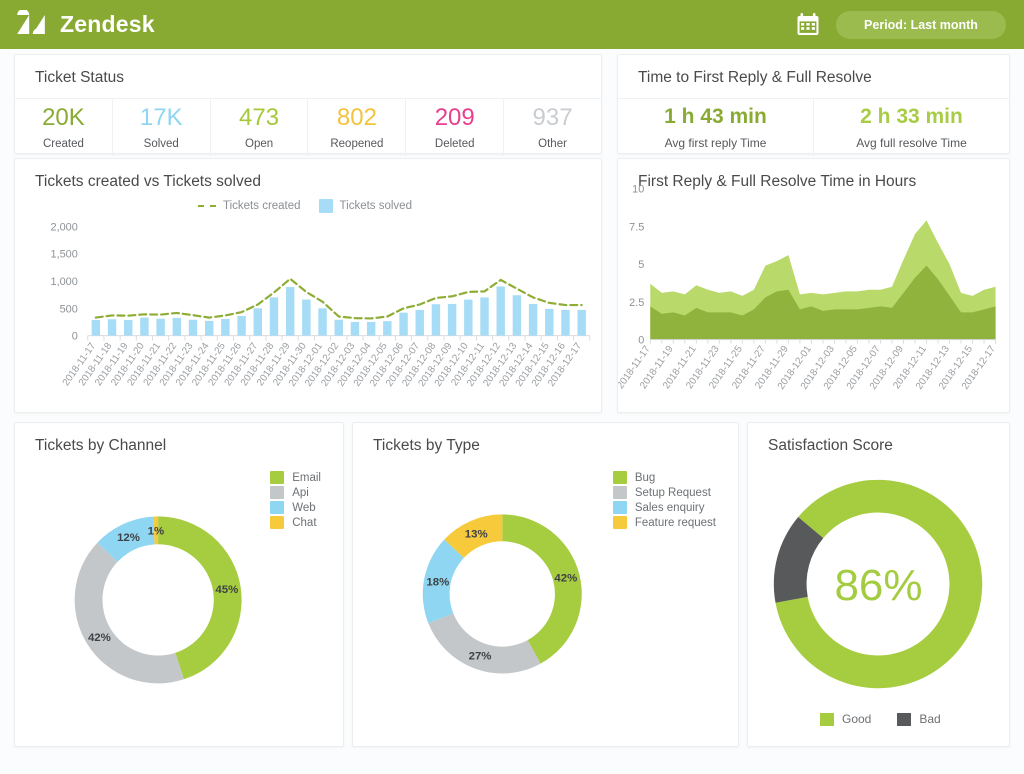  Describe the element at coordinates (552, 117) in the screenshot. I see `ticket-status-value: 937` at that location.